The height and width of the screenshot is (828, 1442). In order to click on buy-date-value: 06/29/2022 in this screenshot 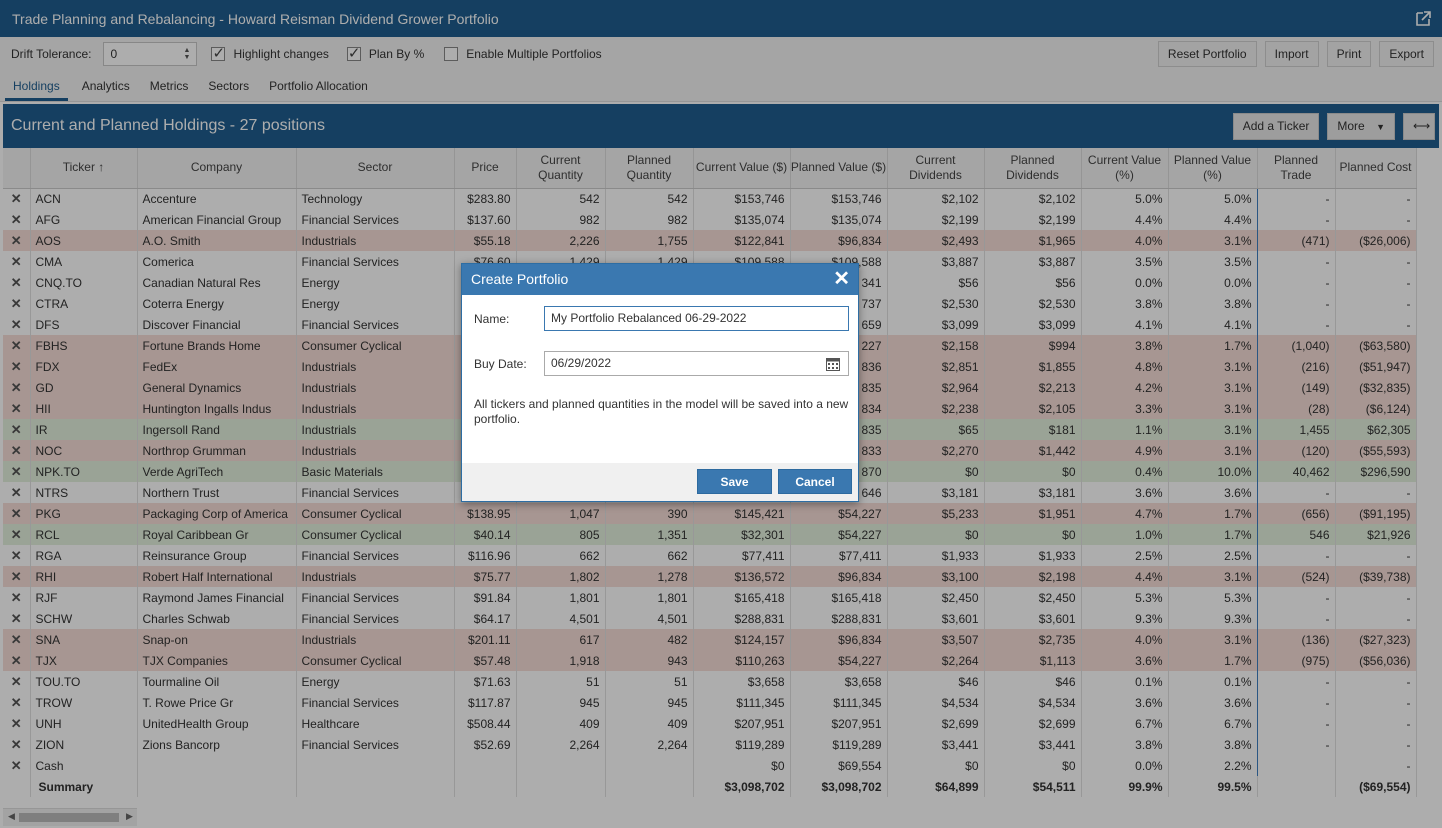, I will do `click(581, 363)`.